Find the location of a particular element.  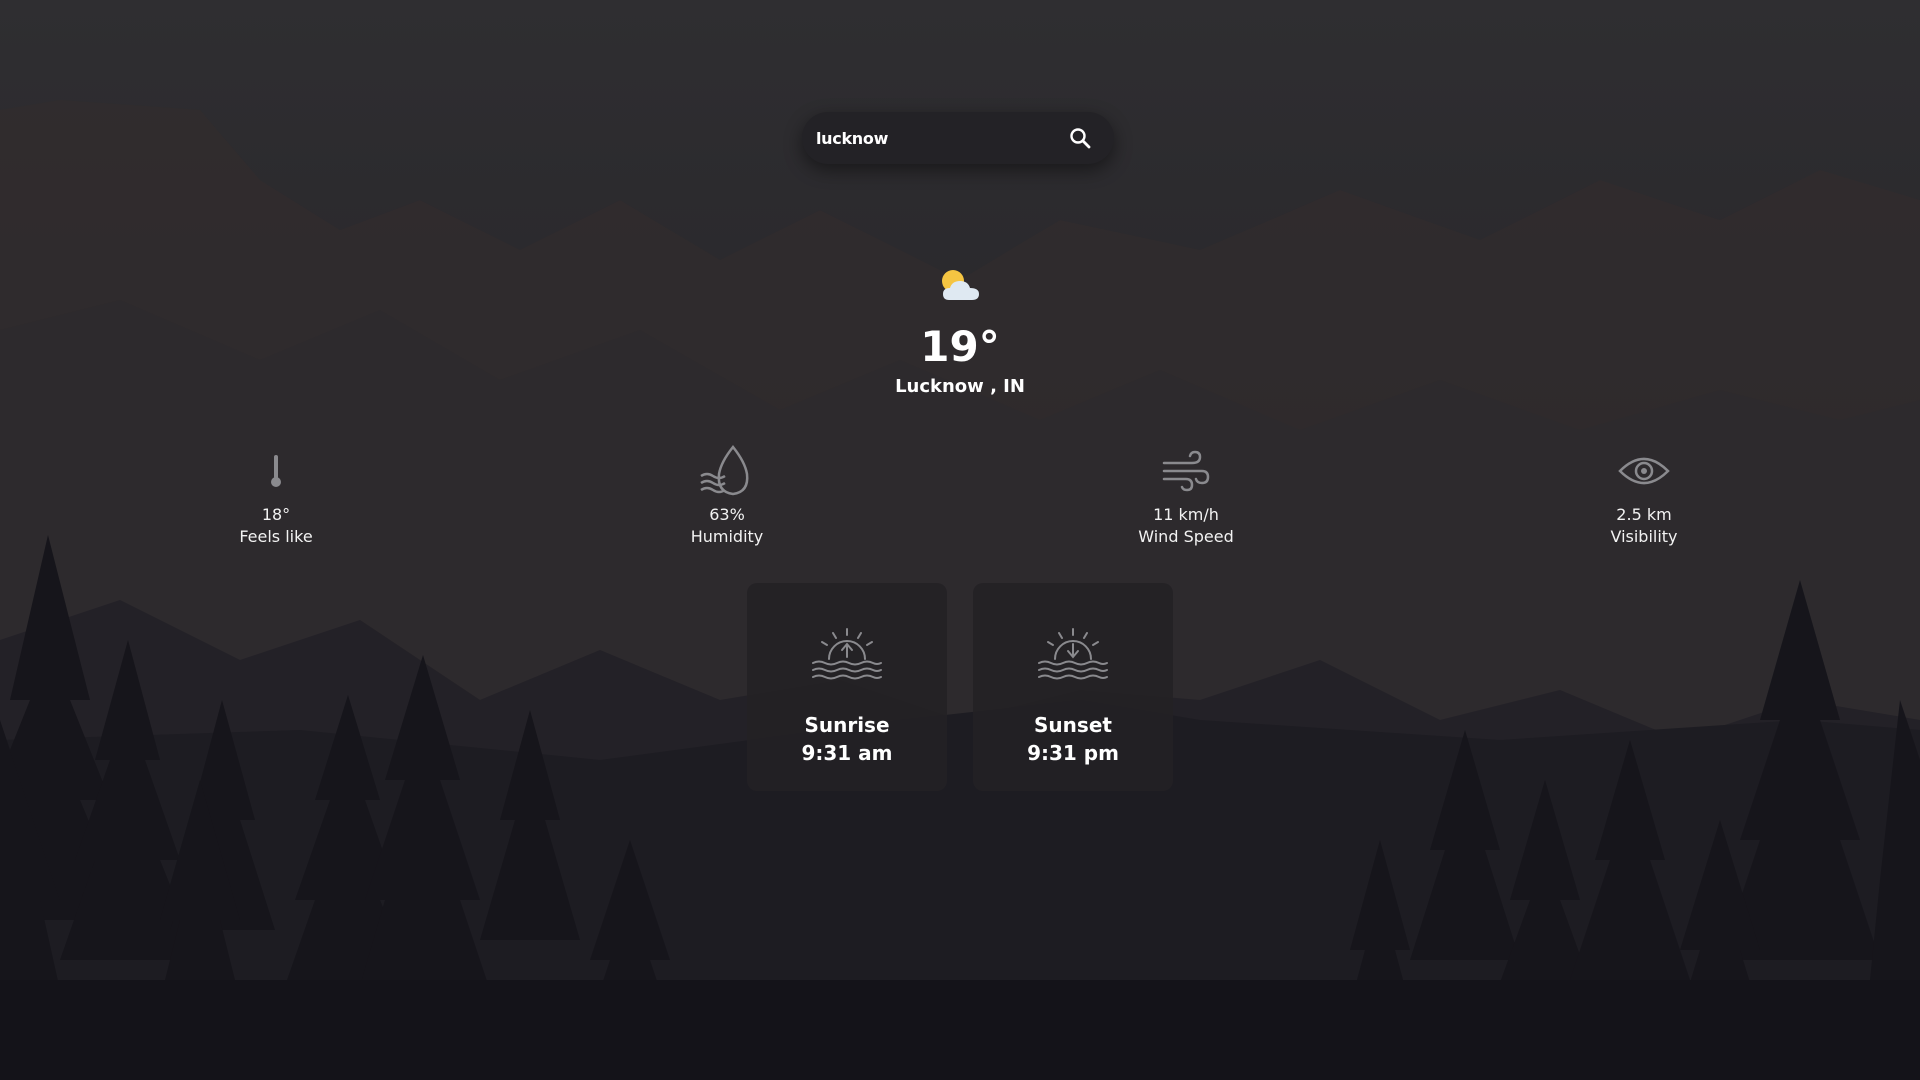

location-name: Lucknow , IN is located at coordinates (960, 386).